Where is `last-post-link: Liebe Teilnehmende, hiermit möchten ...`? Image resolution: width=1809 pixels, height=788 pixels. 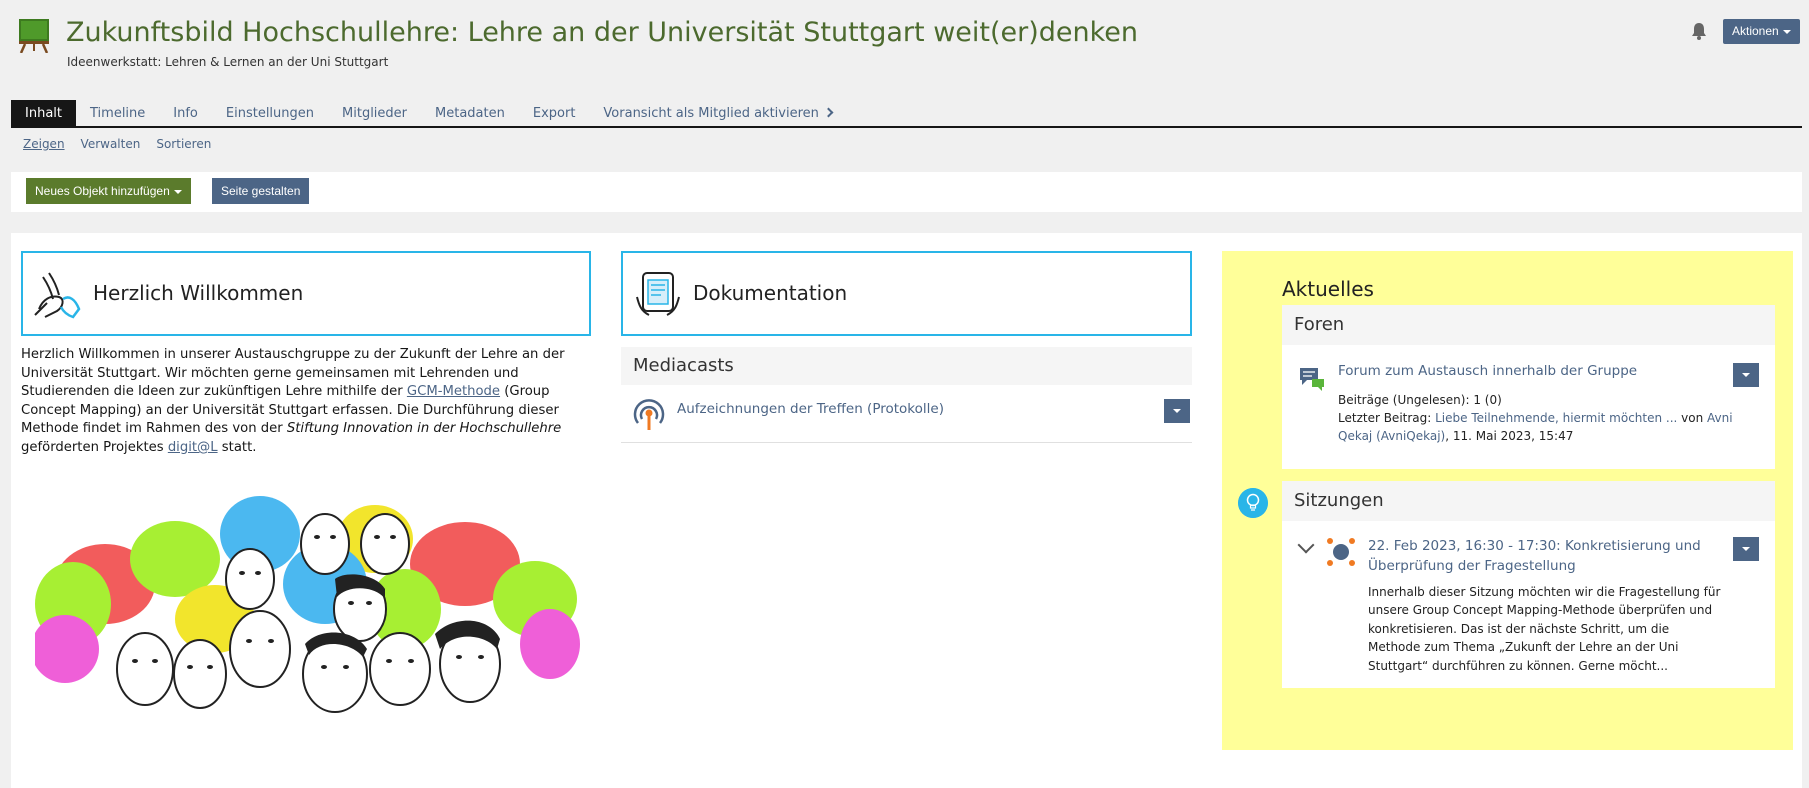 last-post-link: Liebe Teilnehmende, hiermit möchten ... is located at coordinates (1556, 418).